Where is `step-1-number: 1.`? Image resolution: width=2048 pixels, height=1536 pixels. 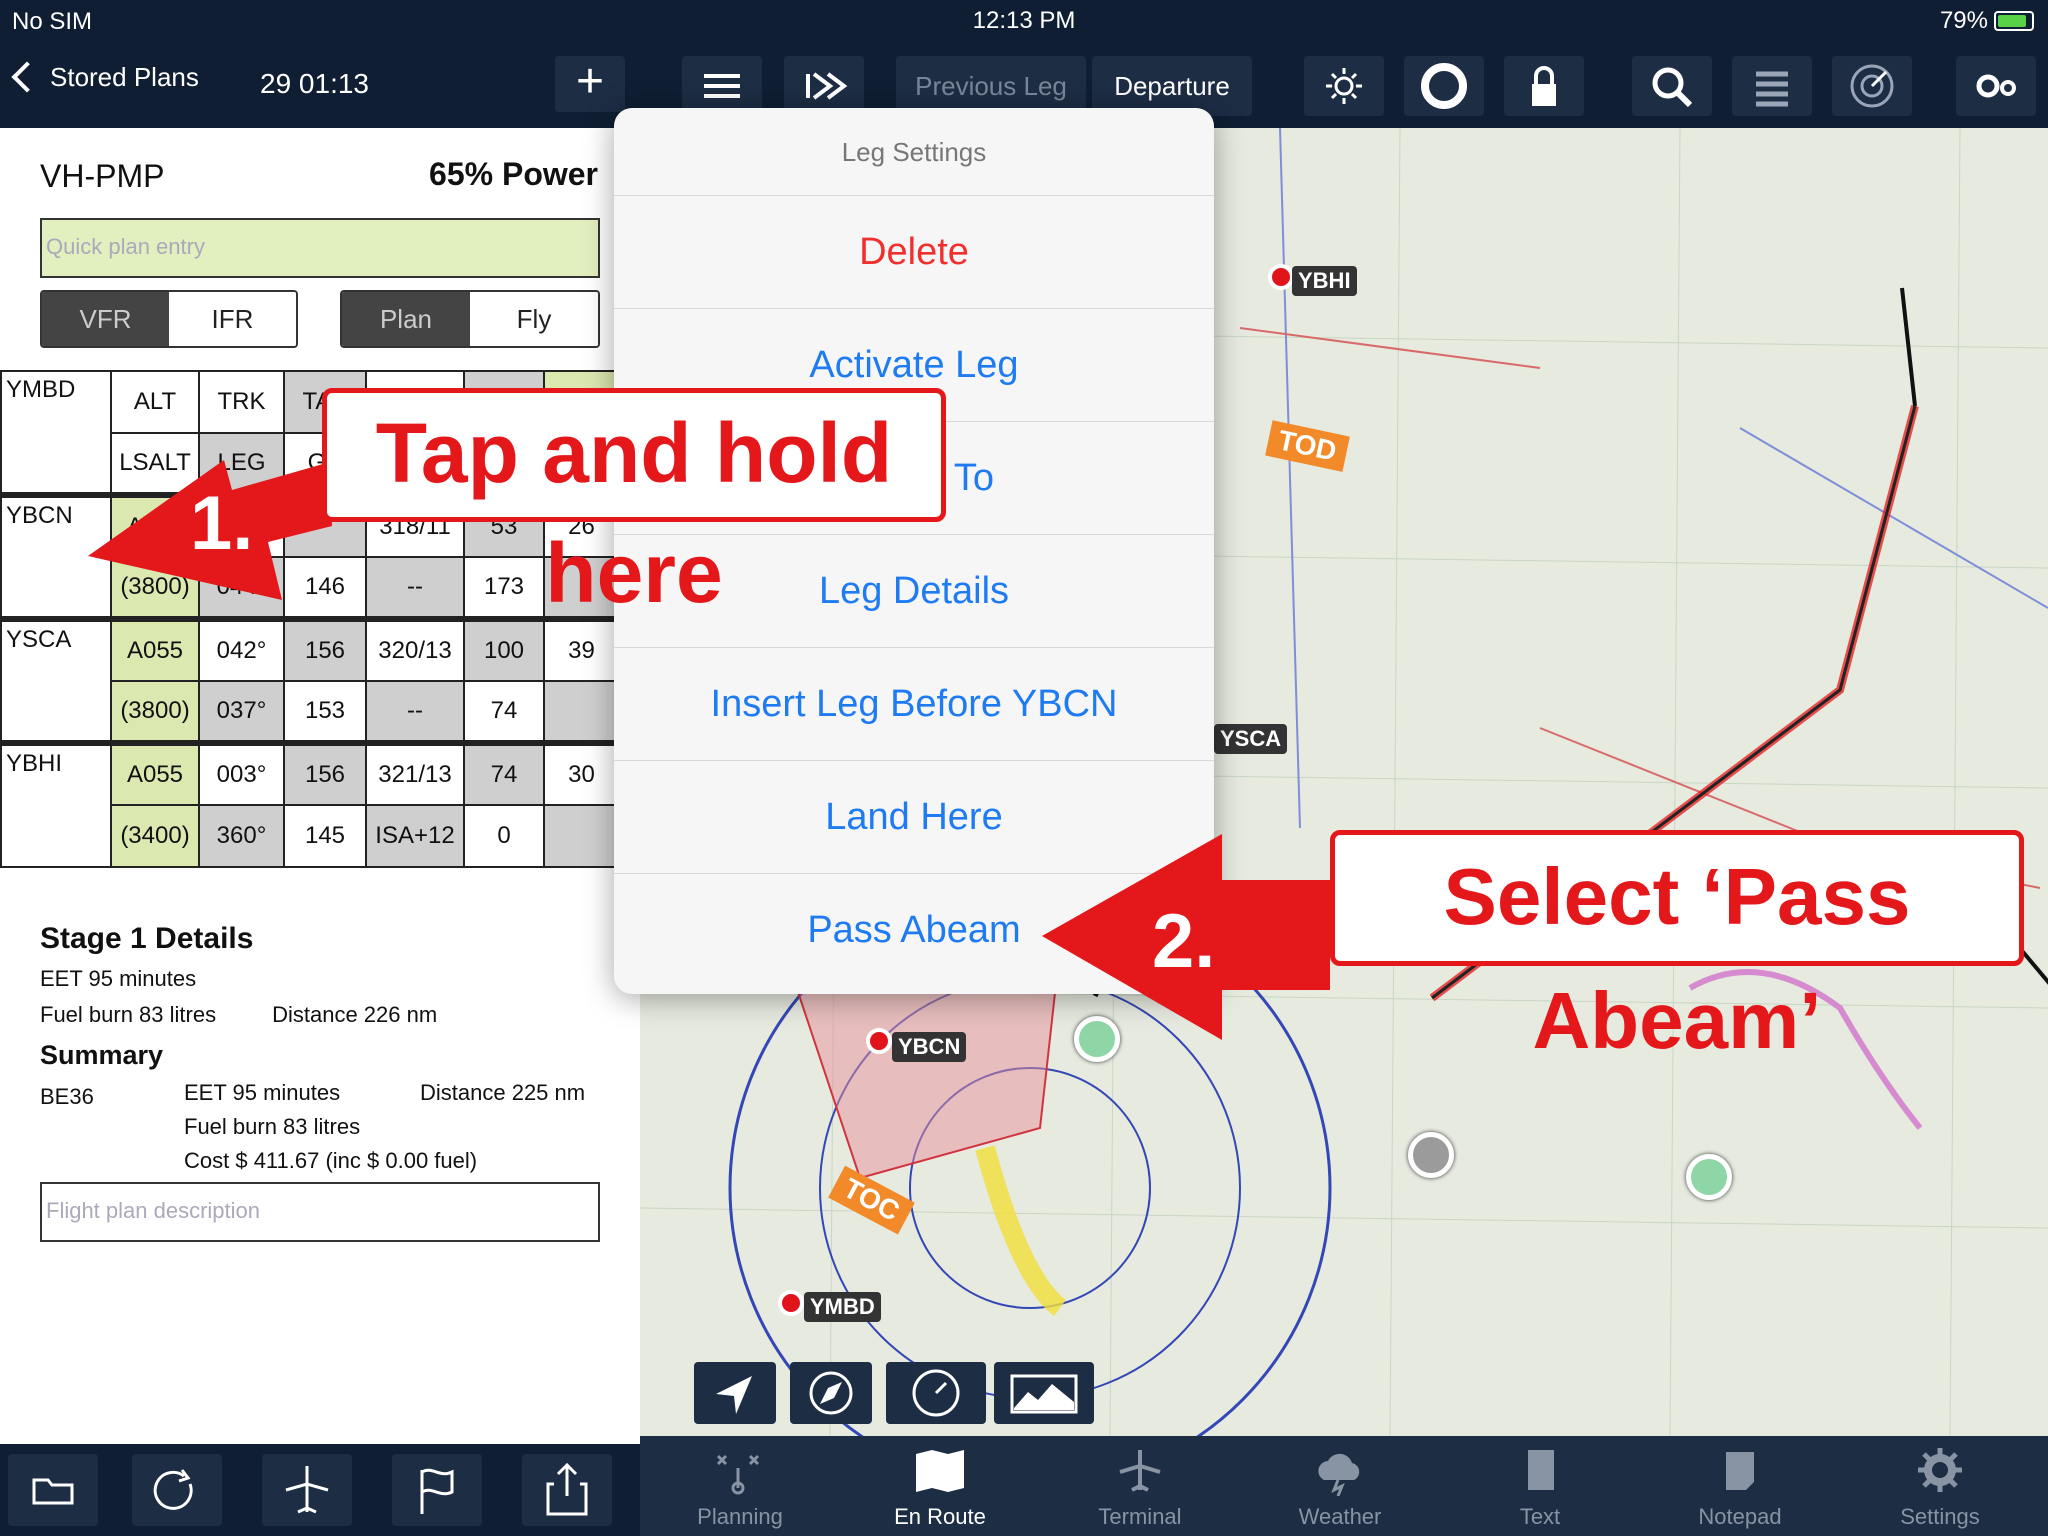 step-1-number: 1. is located at coordinates (222, 523).